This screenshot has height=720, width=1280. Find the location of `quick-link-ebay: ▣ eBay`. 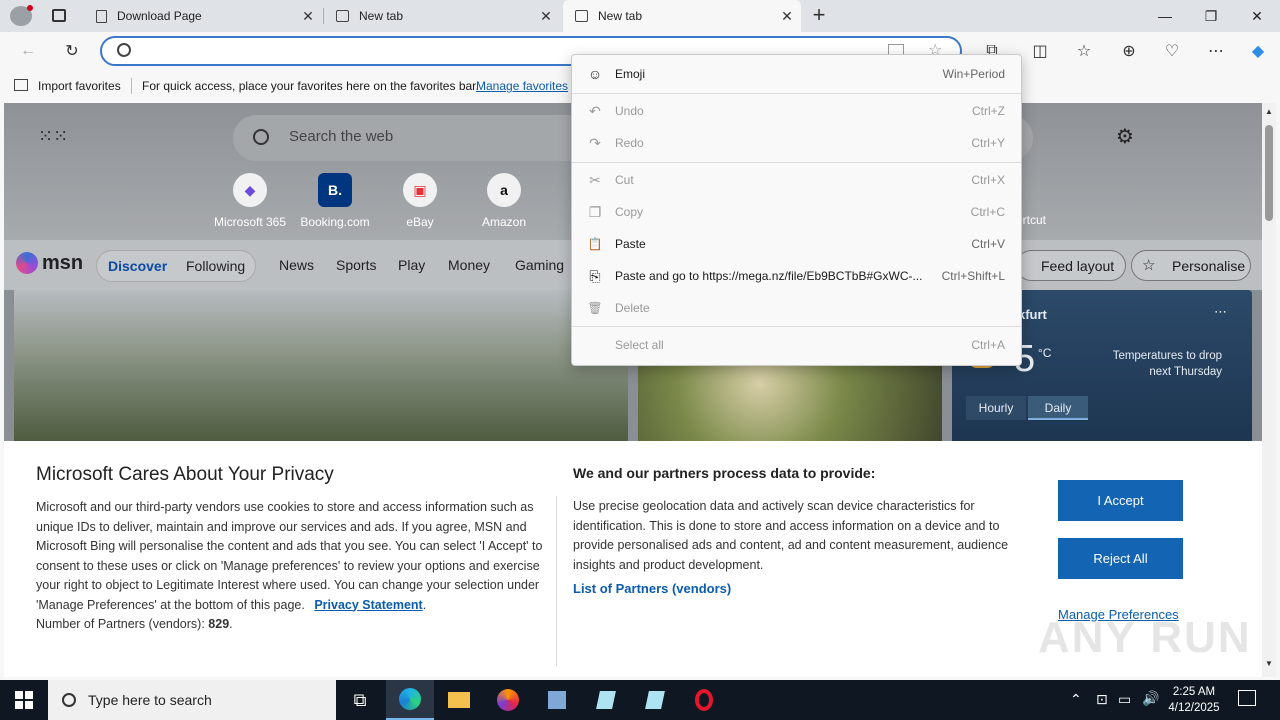

quick-link-ebay: ▣ eBay is located at coordinates (420, 201).